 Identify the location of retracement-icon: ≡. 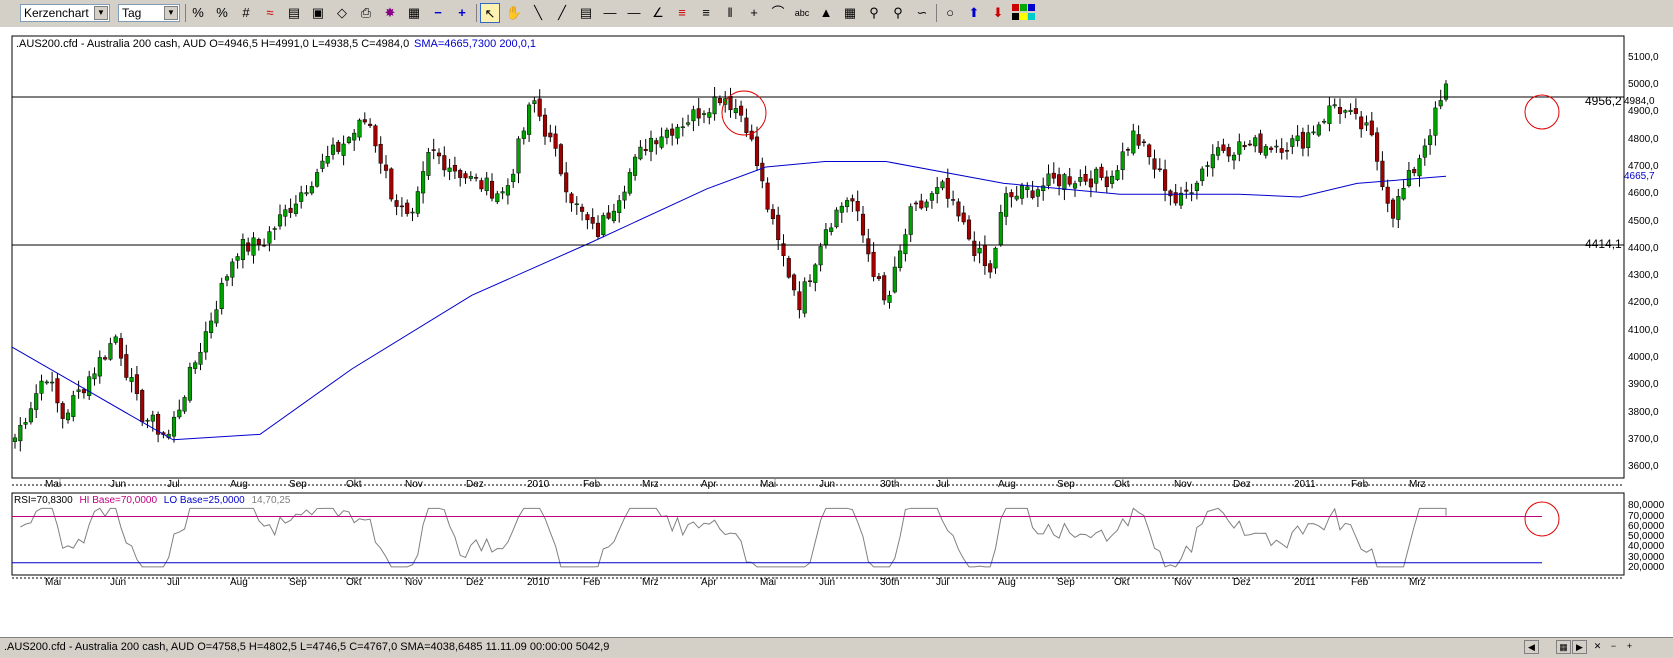
(706, 13).